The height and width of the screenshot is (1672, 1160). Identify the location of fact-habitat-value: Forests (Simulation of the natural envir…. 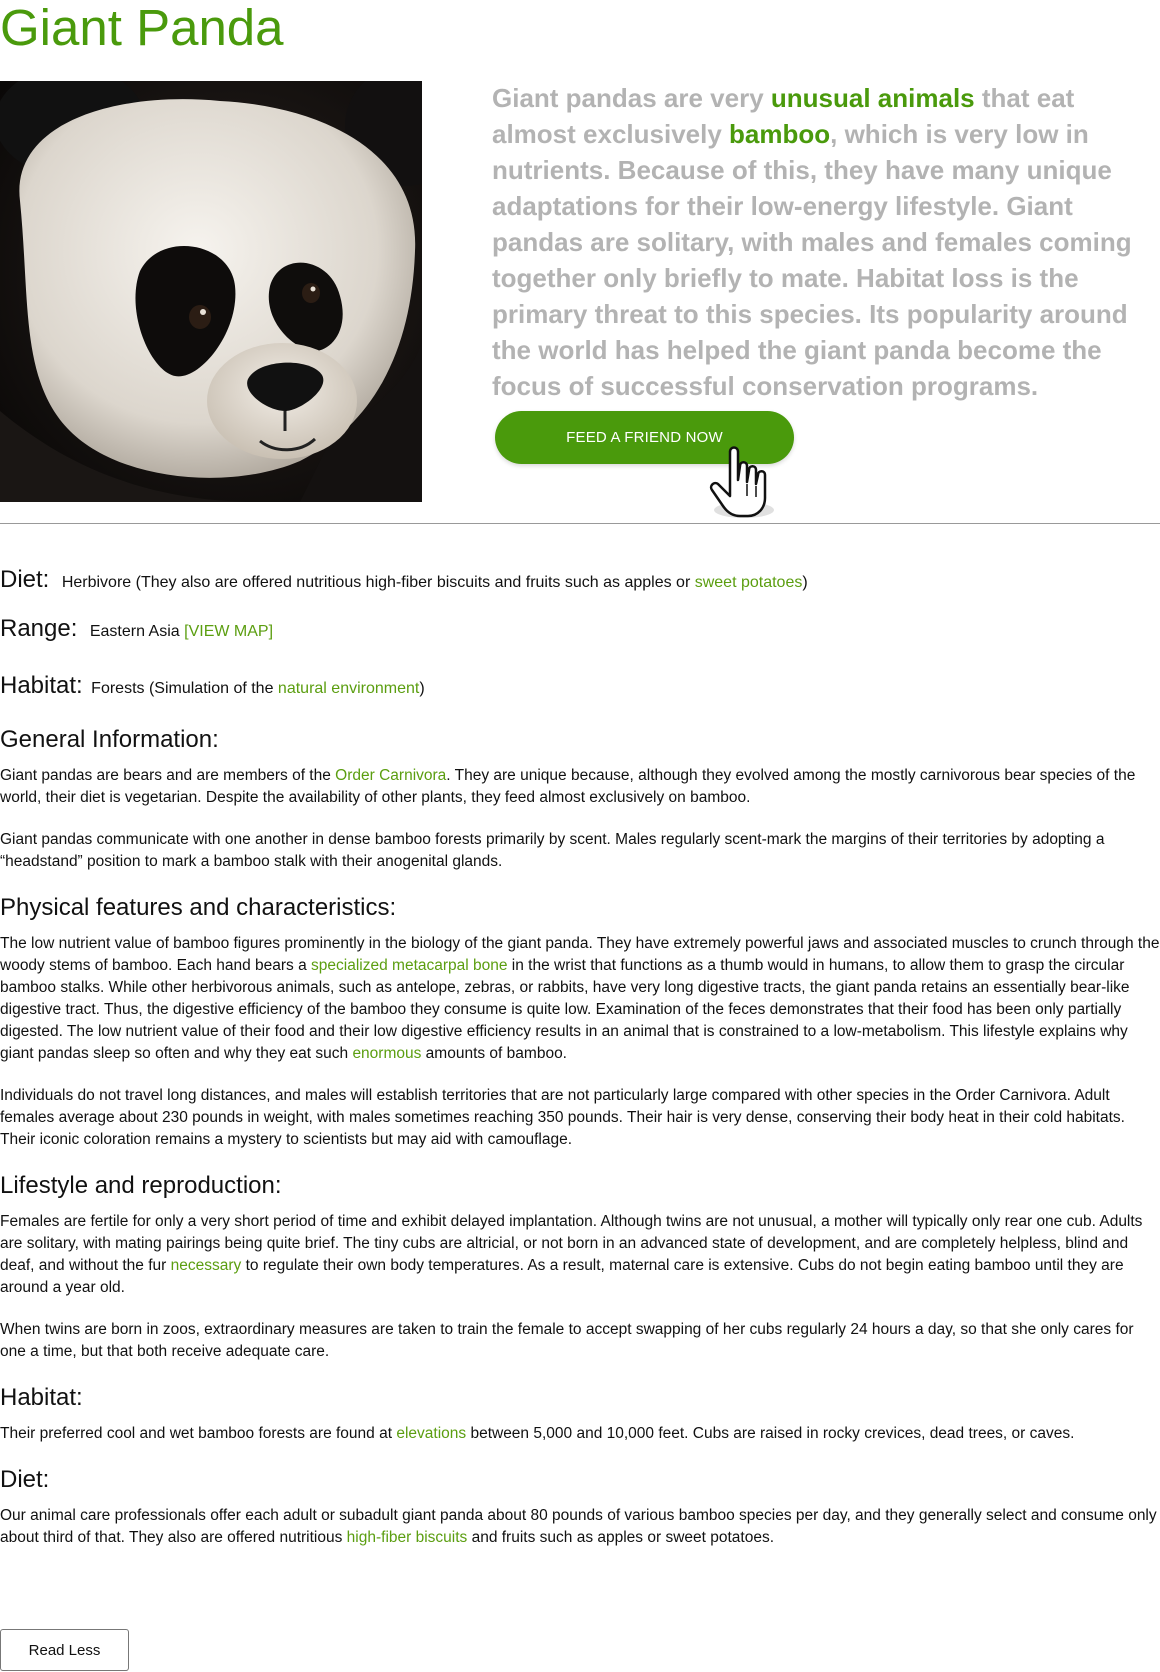
(258, 688).